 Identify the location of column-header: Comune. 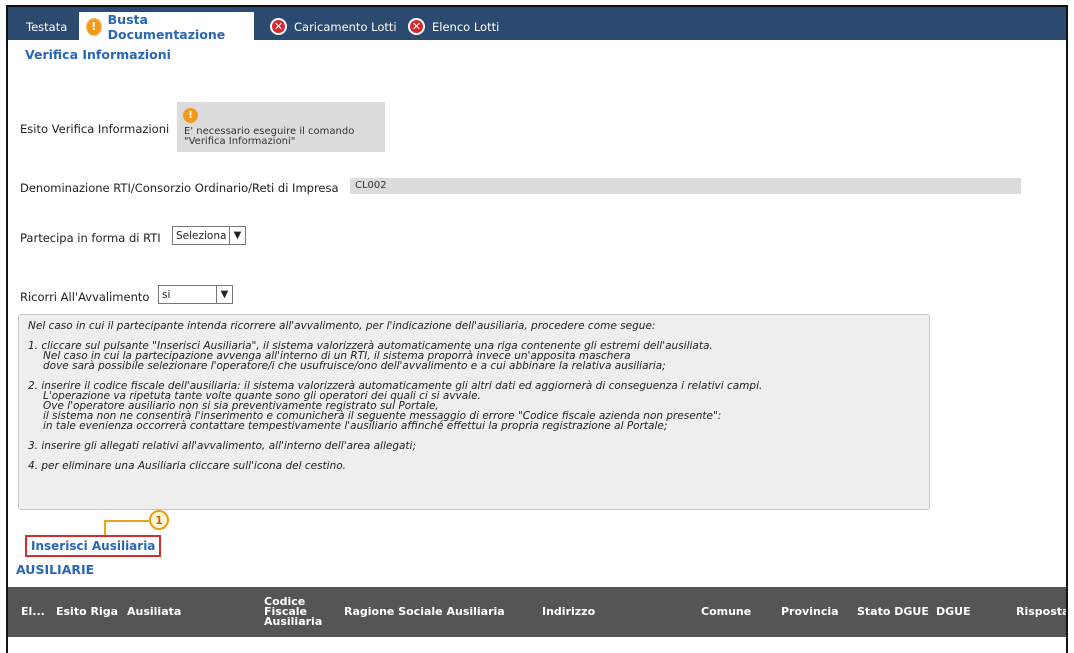
(726, 612).